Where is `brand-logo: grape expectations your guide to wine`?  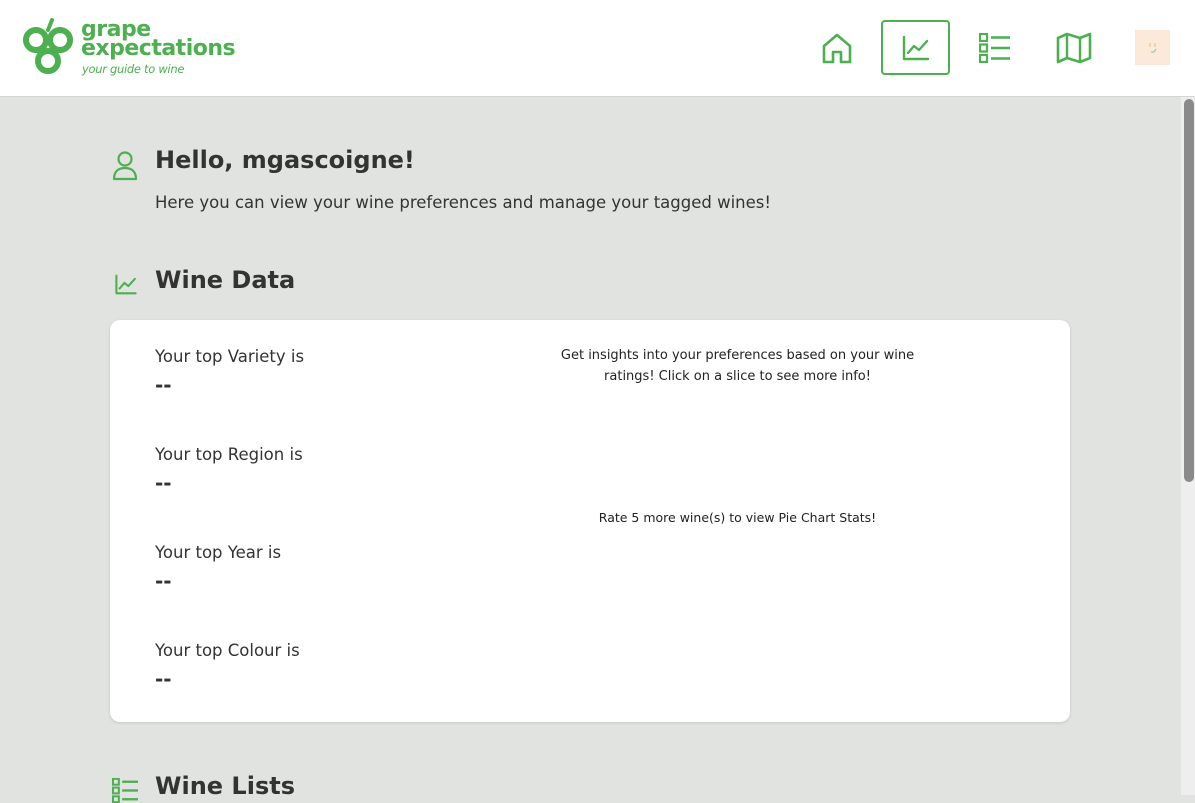
brand-logo: grape expectations your guide to wine is located at coordinates (129, 49).